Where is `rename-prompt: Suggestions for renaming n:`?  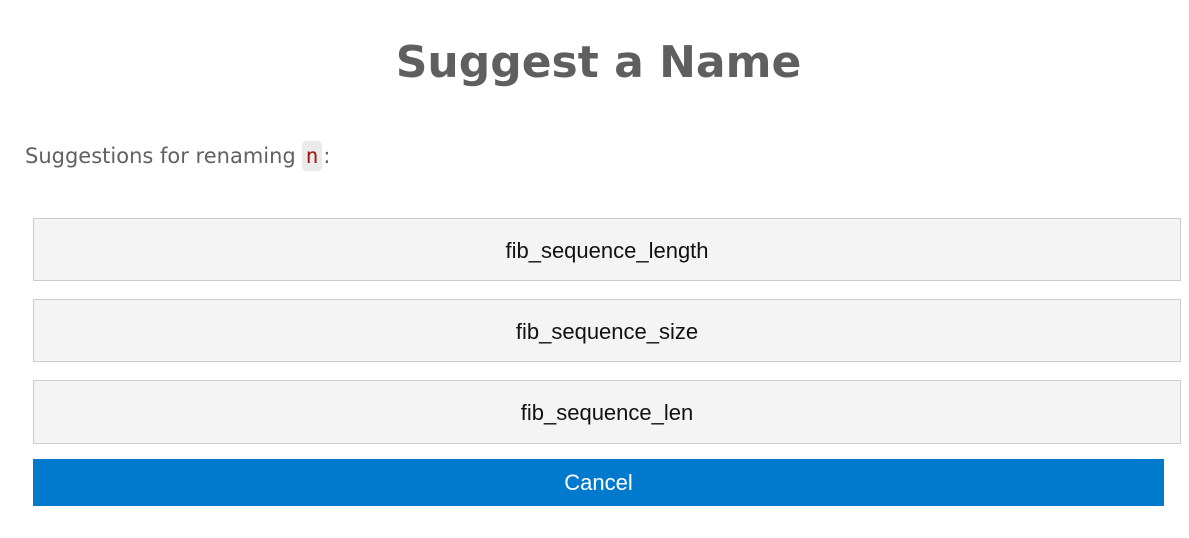
rename-prompt: Suggestions for renaming n: is located at coordinates (178, 156).